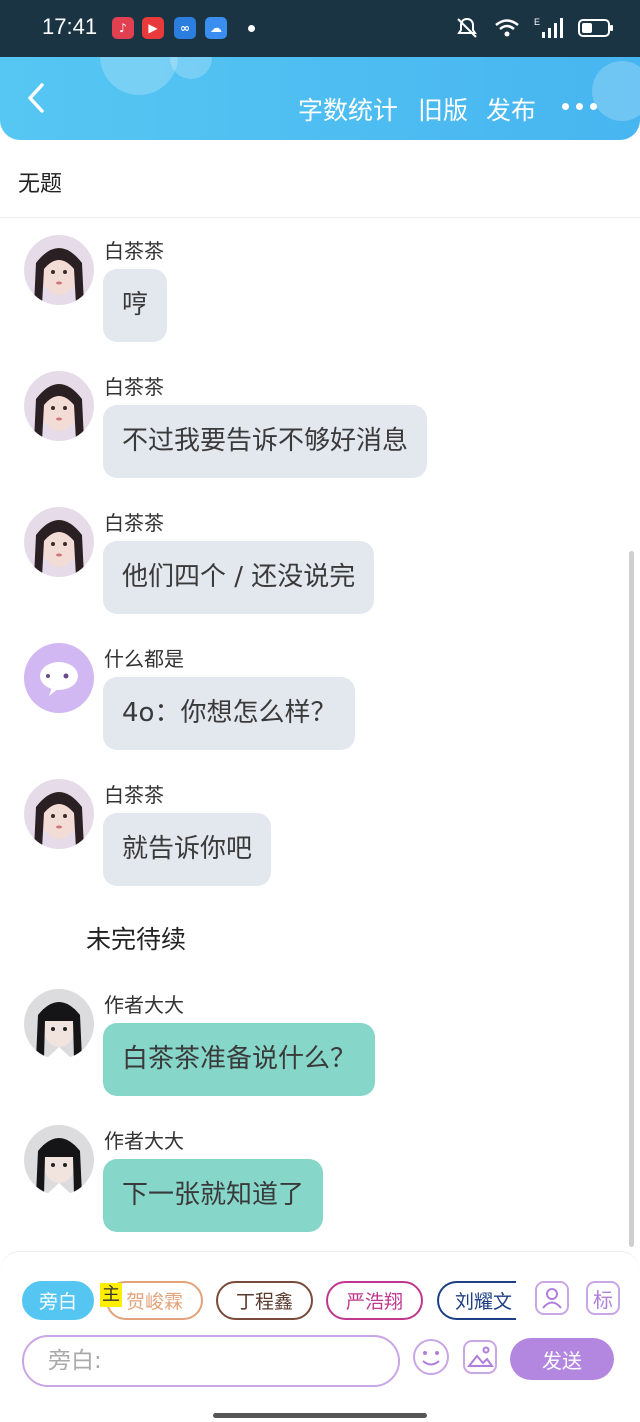 The image size is (640, 1422). What do you see at coordinates (631, 899) in the screenshot?
I see `chat-scrollbar` at bounding box center [631, 899].